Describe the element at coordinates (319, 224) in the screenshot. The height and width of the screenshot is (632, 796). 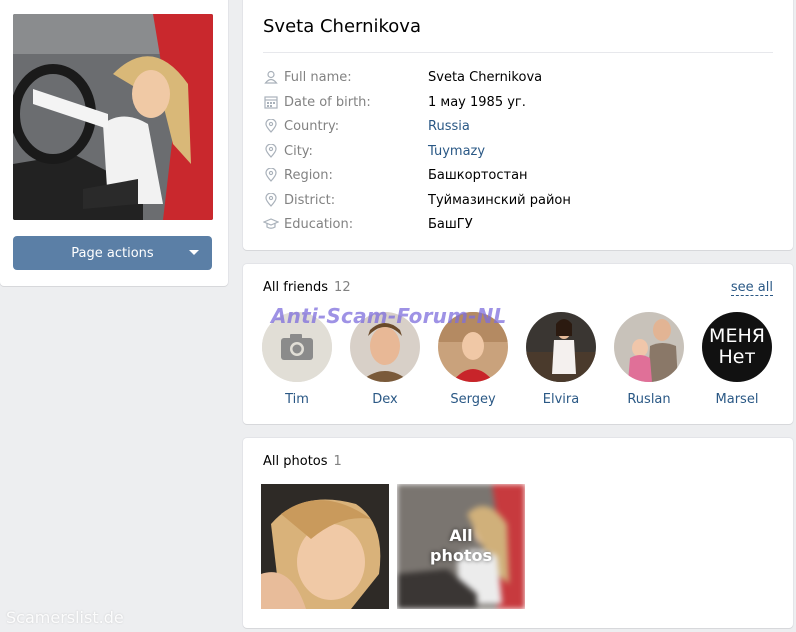
I see `info-label: Education:` at that location.